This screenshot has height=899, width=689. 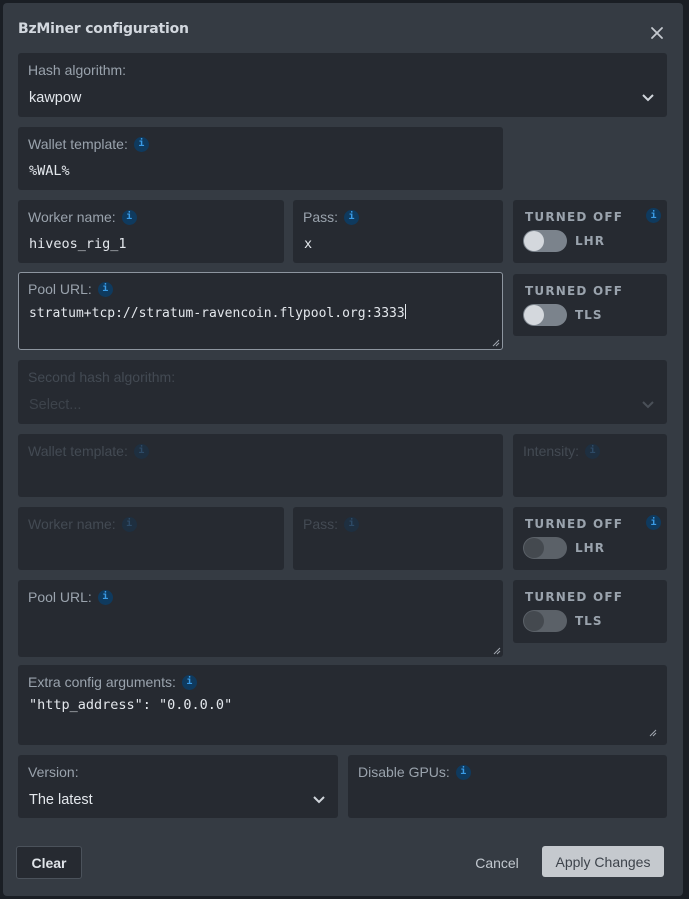 I want to click on second-pass-label: Pass:, so click(x=321, y=524).